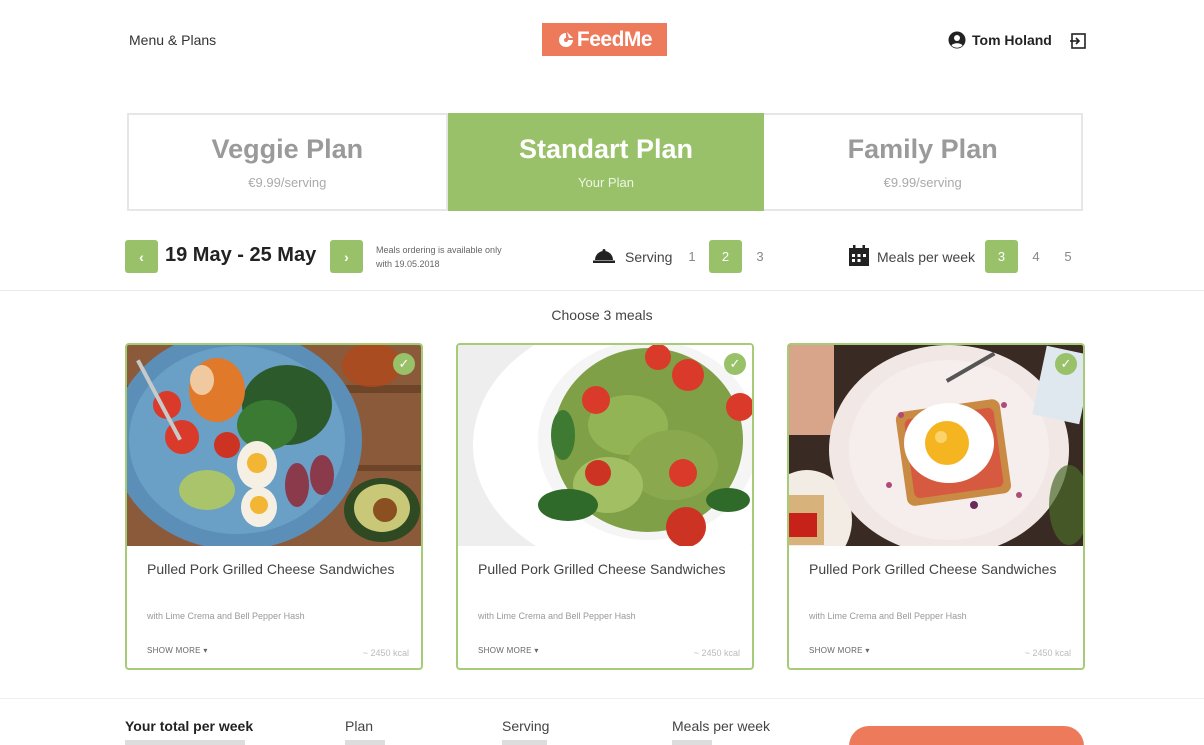 The image size is (1204, 745). Describe the element at coordinates (926, 257) in the screenshot. I see `meals-per-week-label: Meals per week` at that location.